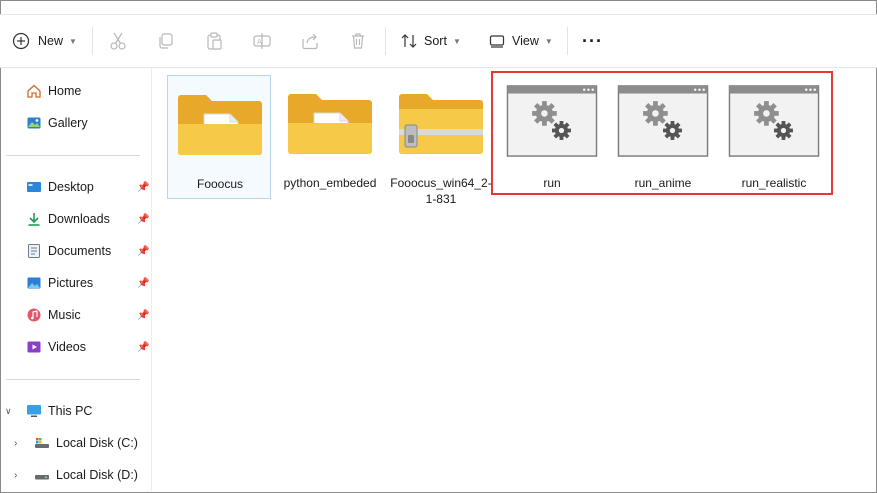 Image resolution: width=877 pixels, height=493 pixels. I want to click on sidebar-item-label: Gallery, so click(68, 123).